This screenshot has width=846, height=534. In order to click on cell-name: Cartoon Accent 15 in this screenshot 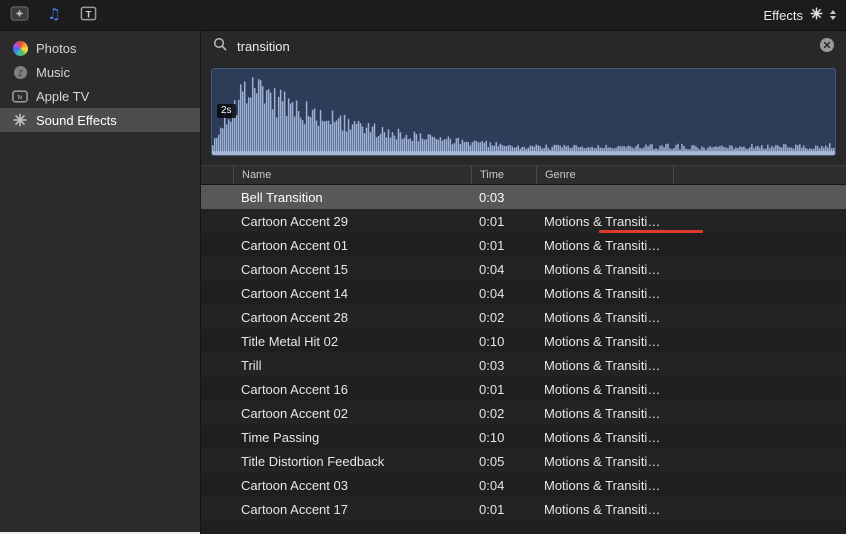, I will do `click(294, 269)`.